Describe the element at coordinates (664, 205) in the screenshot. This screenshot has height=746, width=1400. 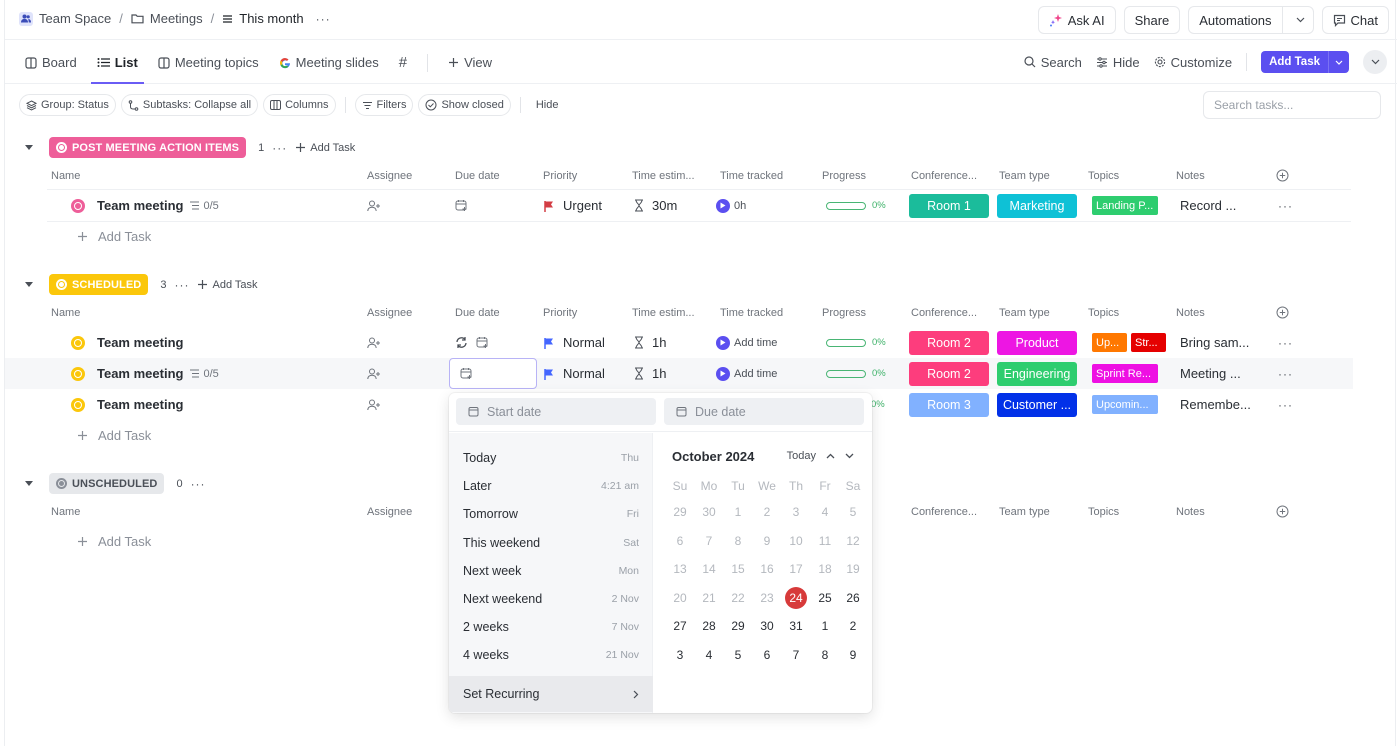
I see `time-estimate: 30m` at that location.